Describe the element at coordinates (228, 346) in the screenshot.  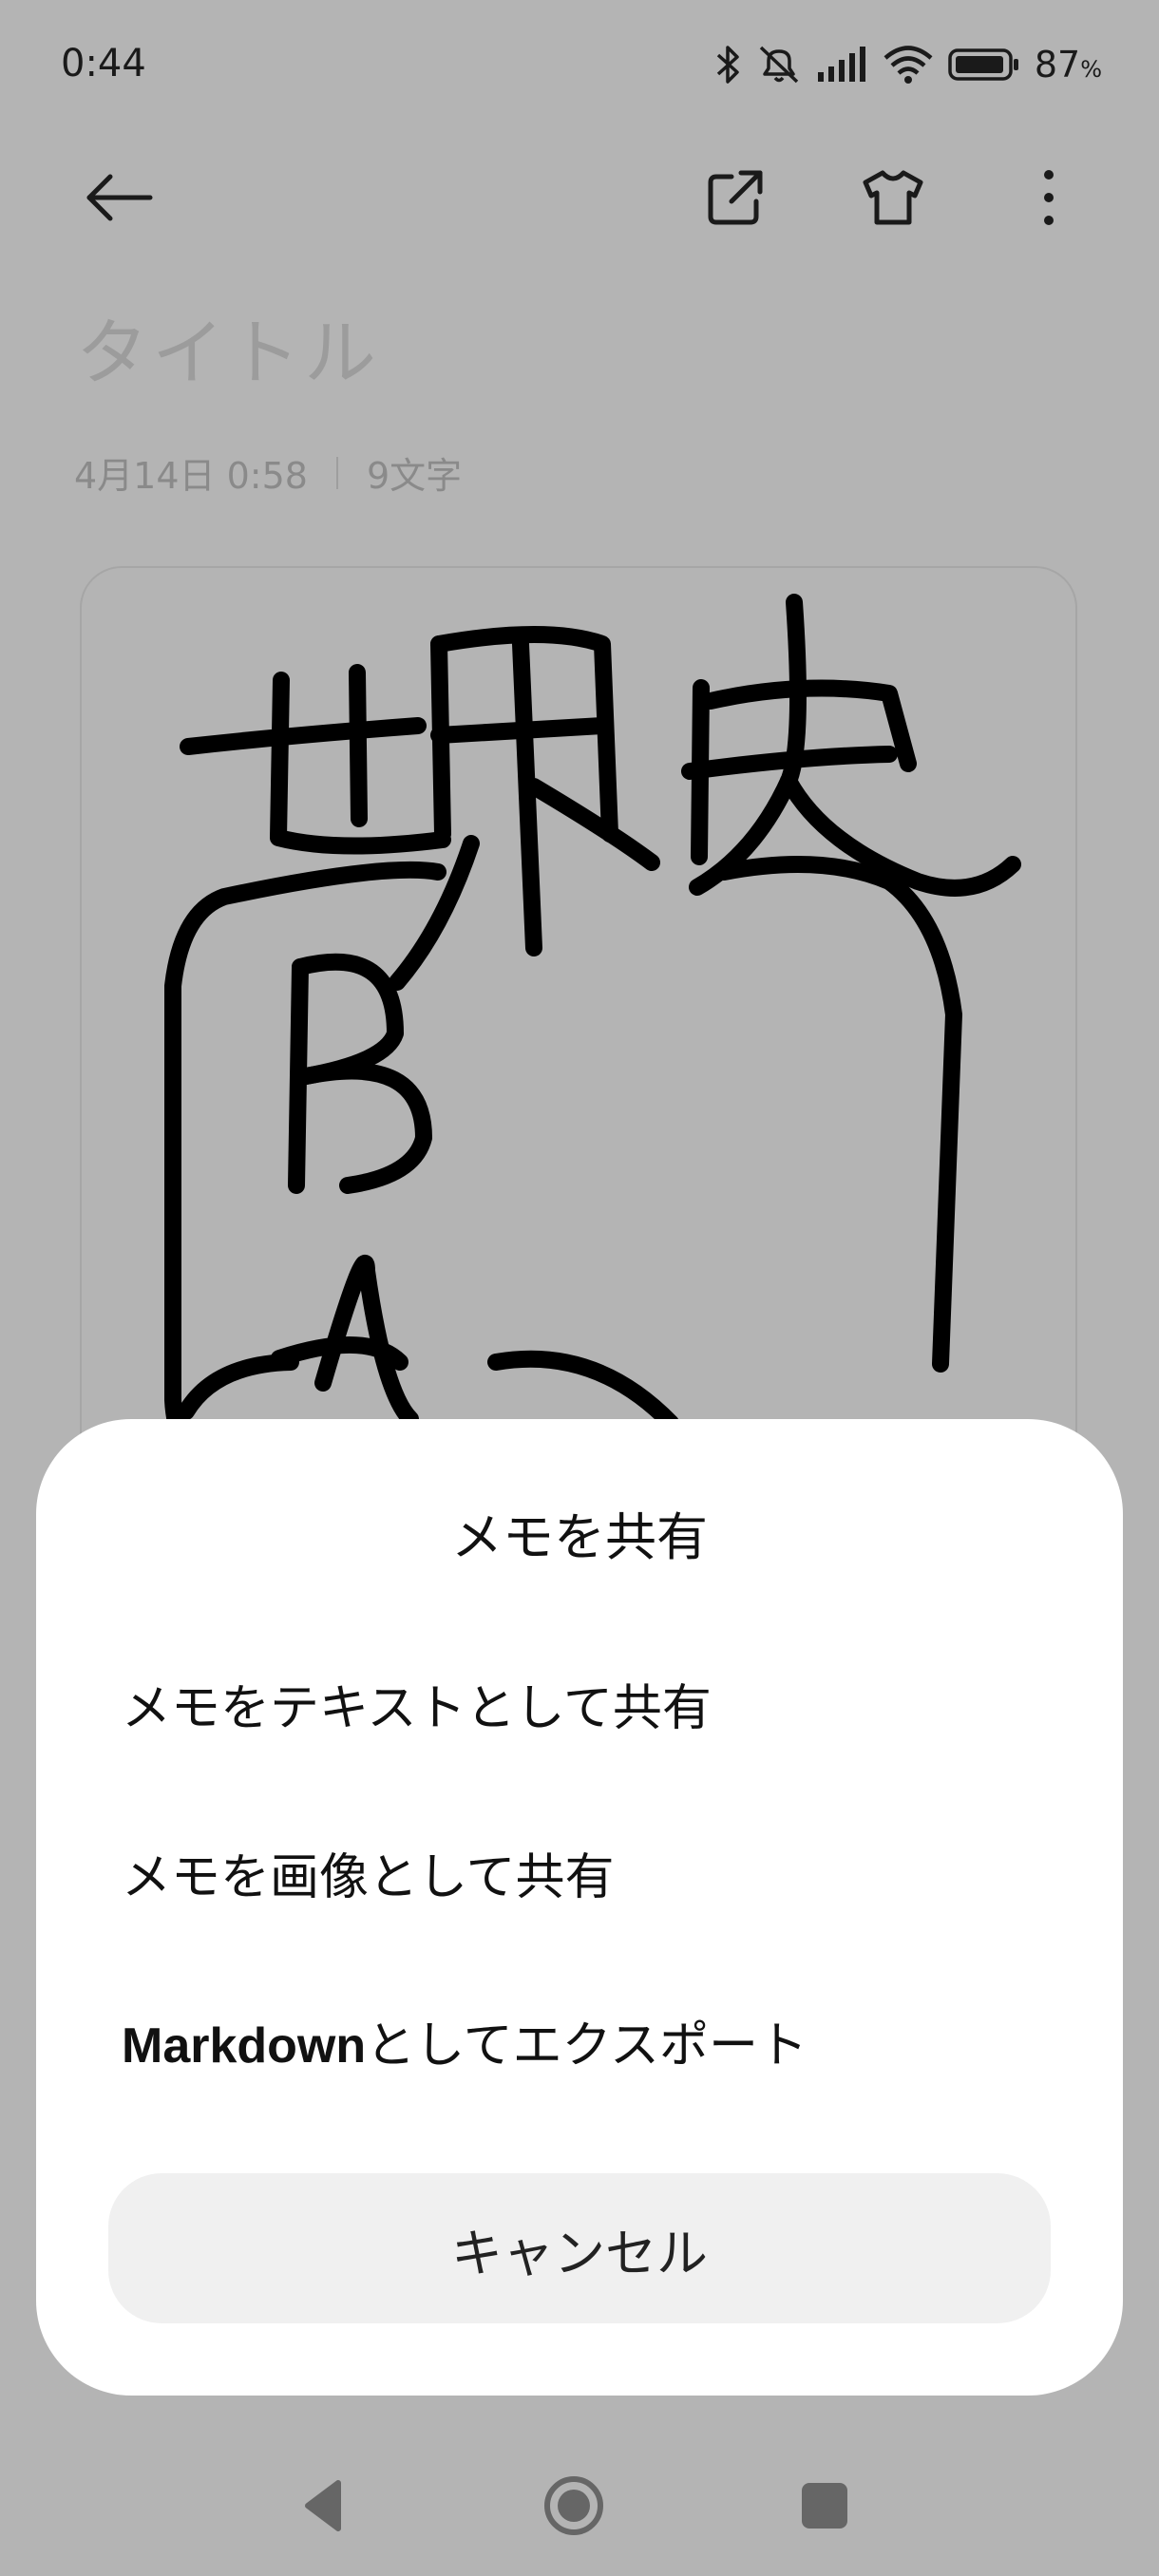
I see `note-title-field: タイトル` at that location.